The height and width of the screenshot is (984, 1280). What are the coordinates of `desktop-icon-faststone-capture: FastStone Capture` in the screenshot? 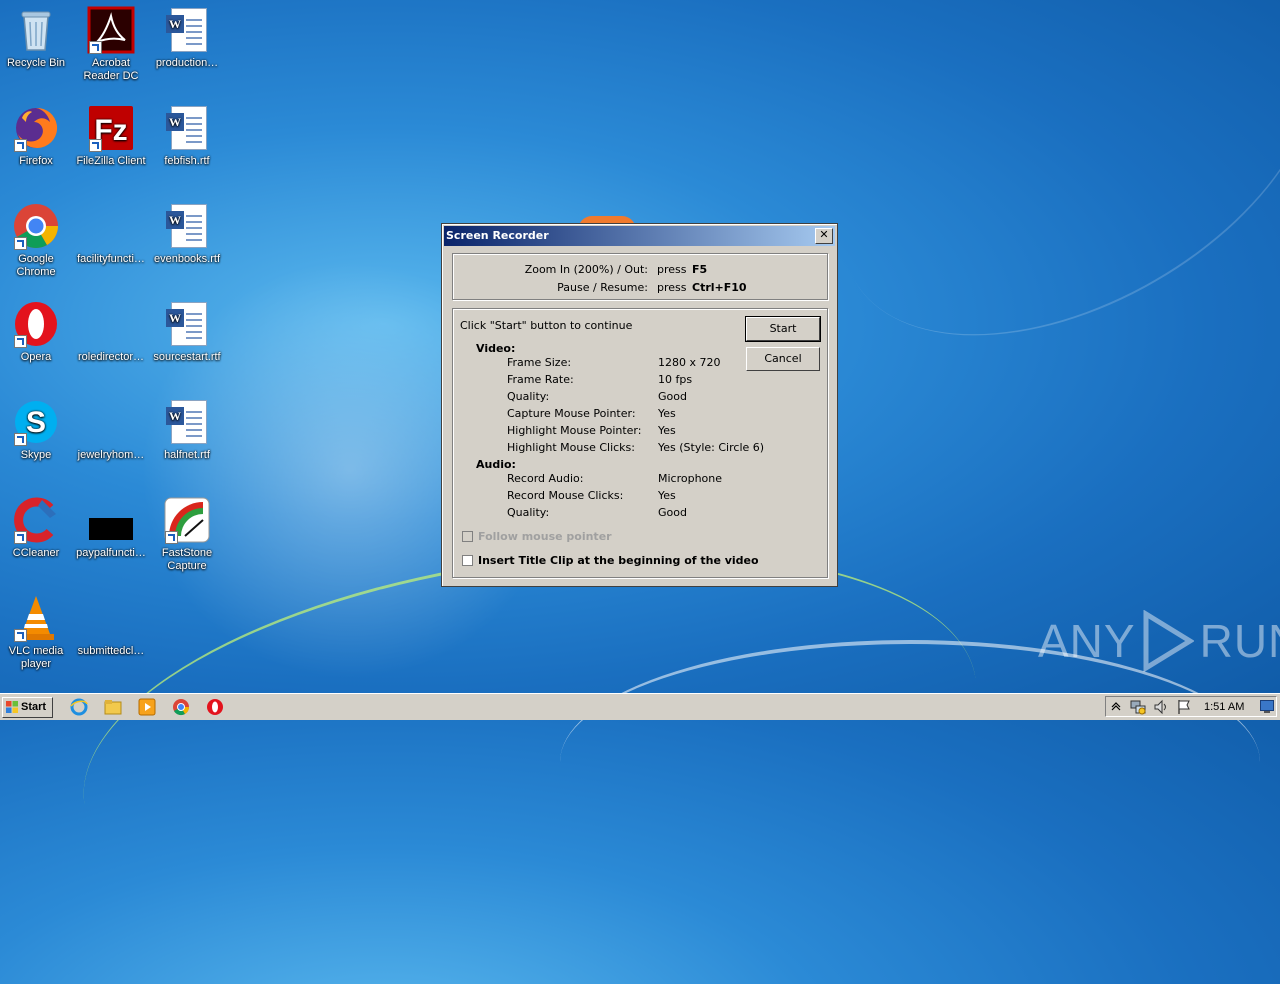 It's located at (187, 534).